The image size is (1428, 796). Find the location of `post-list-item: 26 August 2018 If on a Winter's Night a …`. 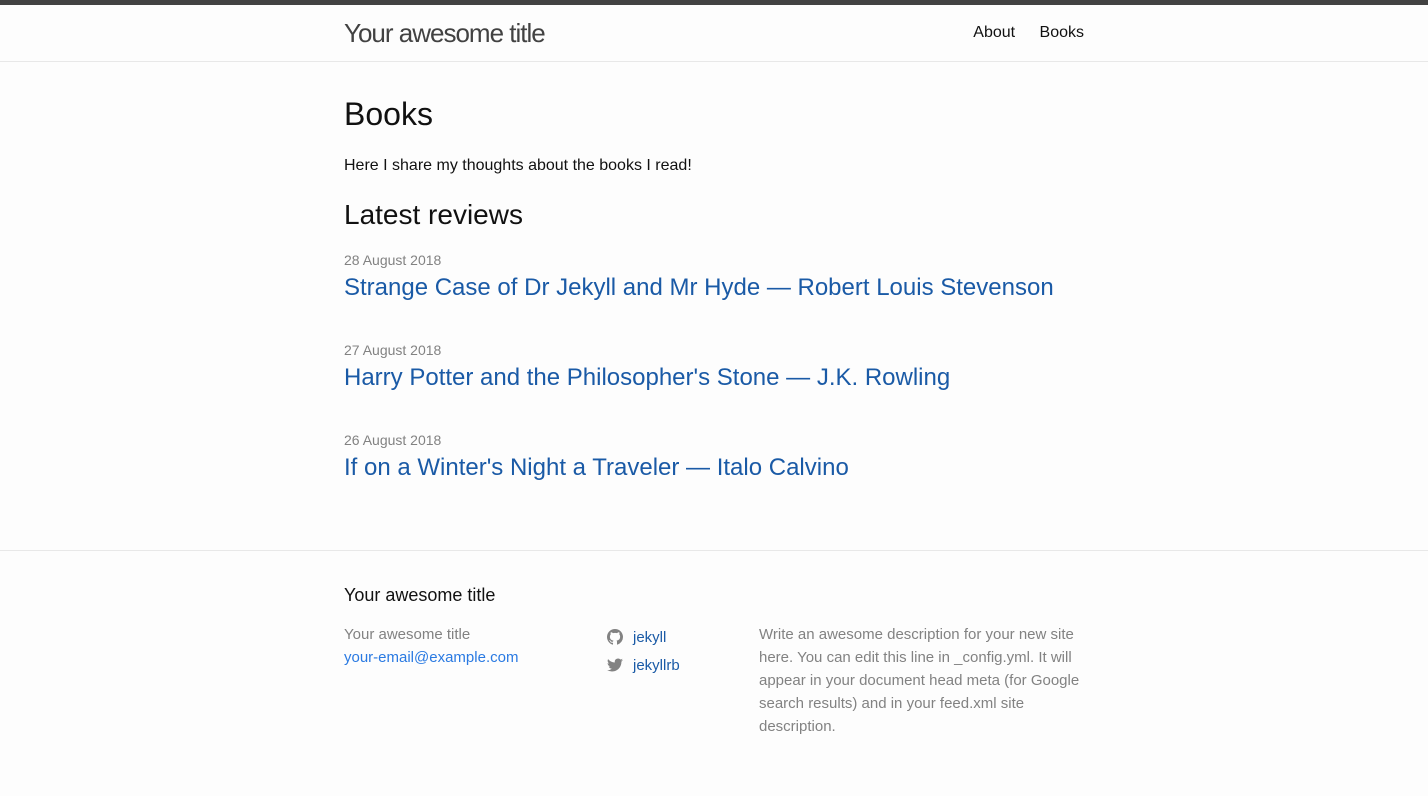

post-list-item: 26 August 2018 If on a Winter's Night a … is located at coordinates (724, 475).